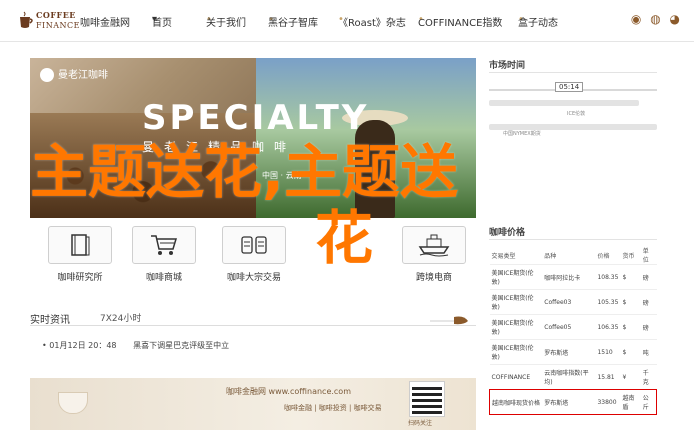 The height and width of the screenshot is (433, 694). I want to click on timeline-current-time: 05:14, so click(569, 87).